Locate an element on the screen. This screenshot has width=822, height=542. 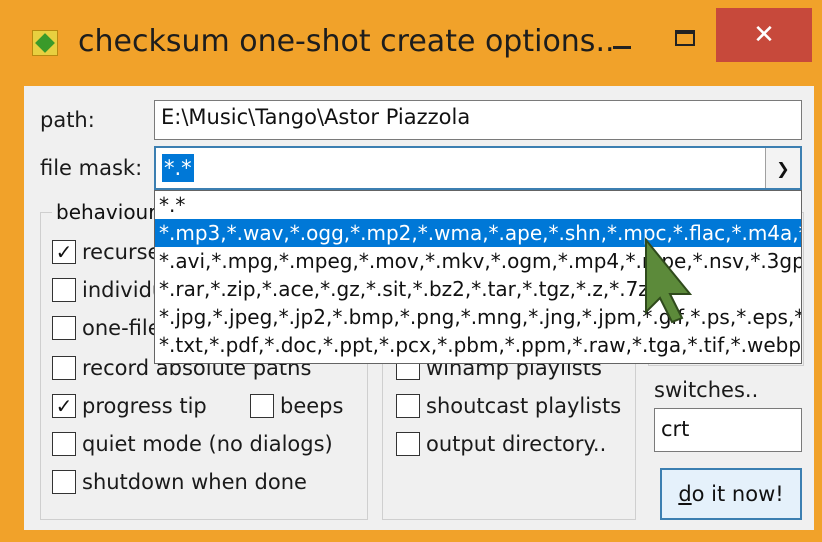
close-icon: ✕ is located at coordinates (764, 35).